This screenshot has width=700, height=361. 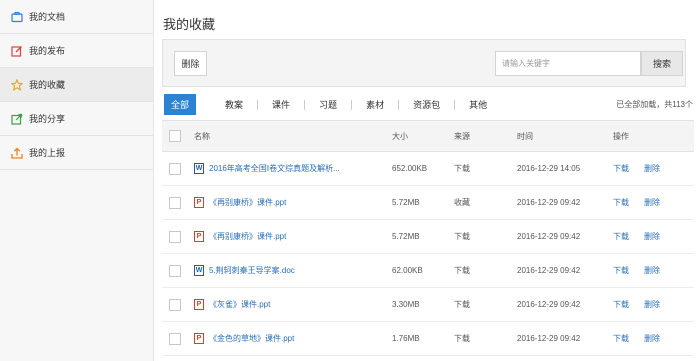 What do you see at coordinates (281, 104) in the screenshot?
I see `tab-courseware: 课件` at bounding box center [281, 104].